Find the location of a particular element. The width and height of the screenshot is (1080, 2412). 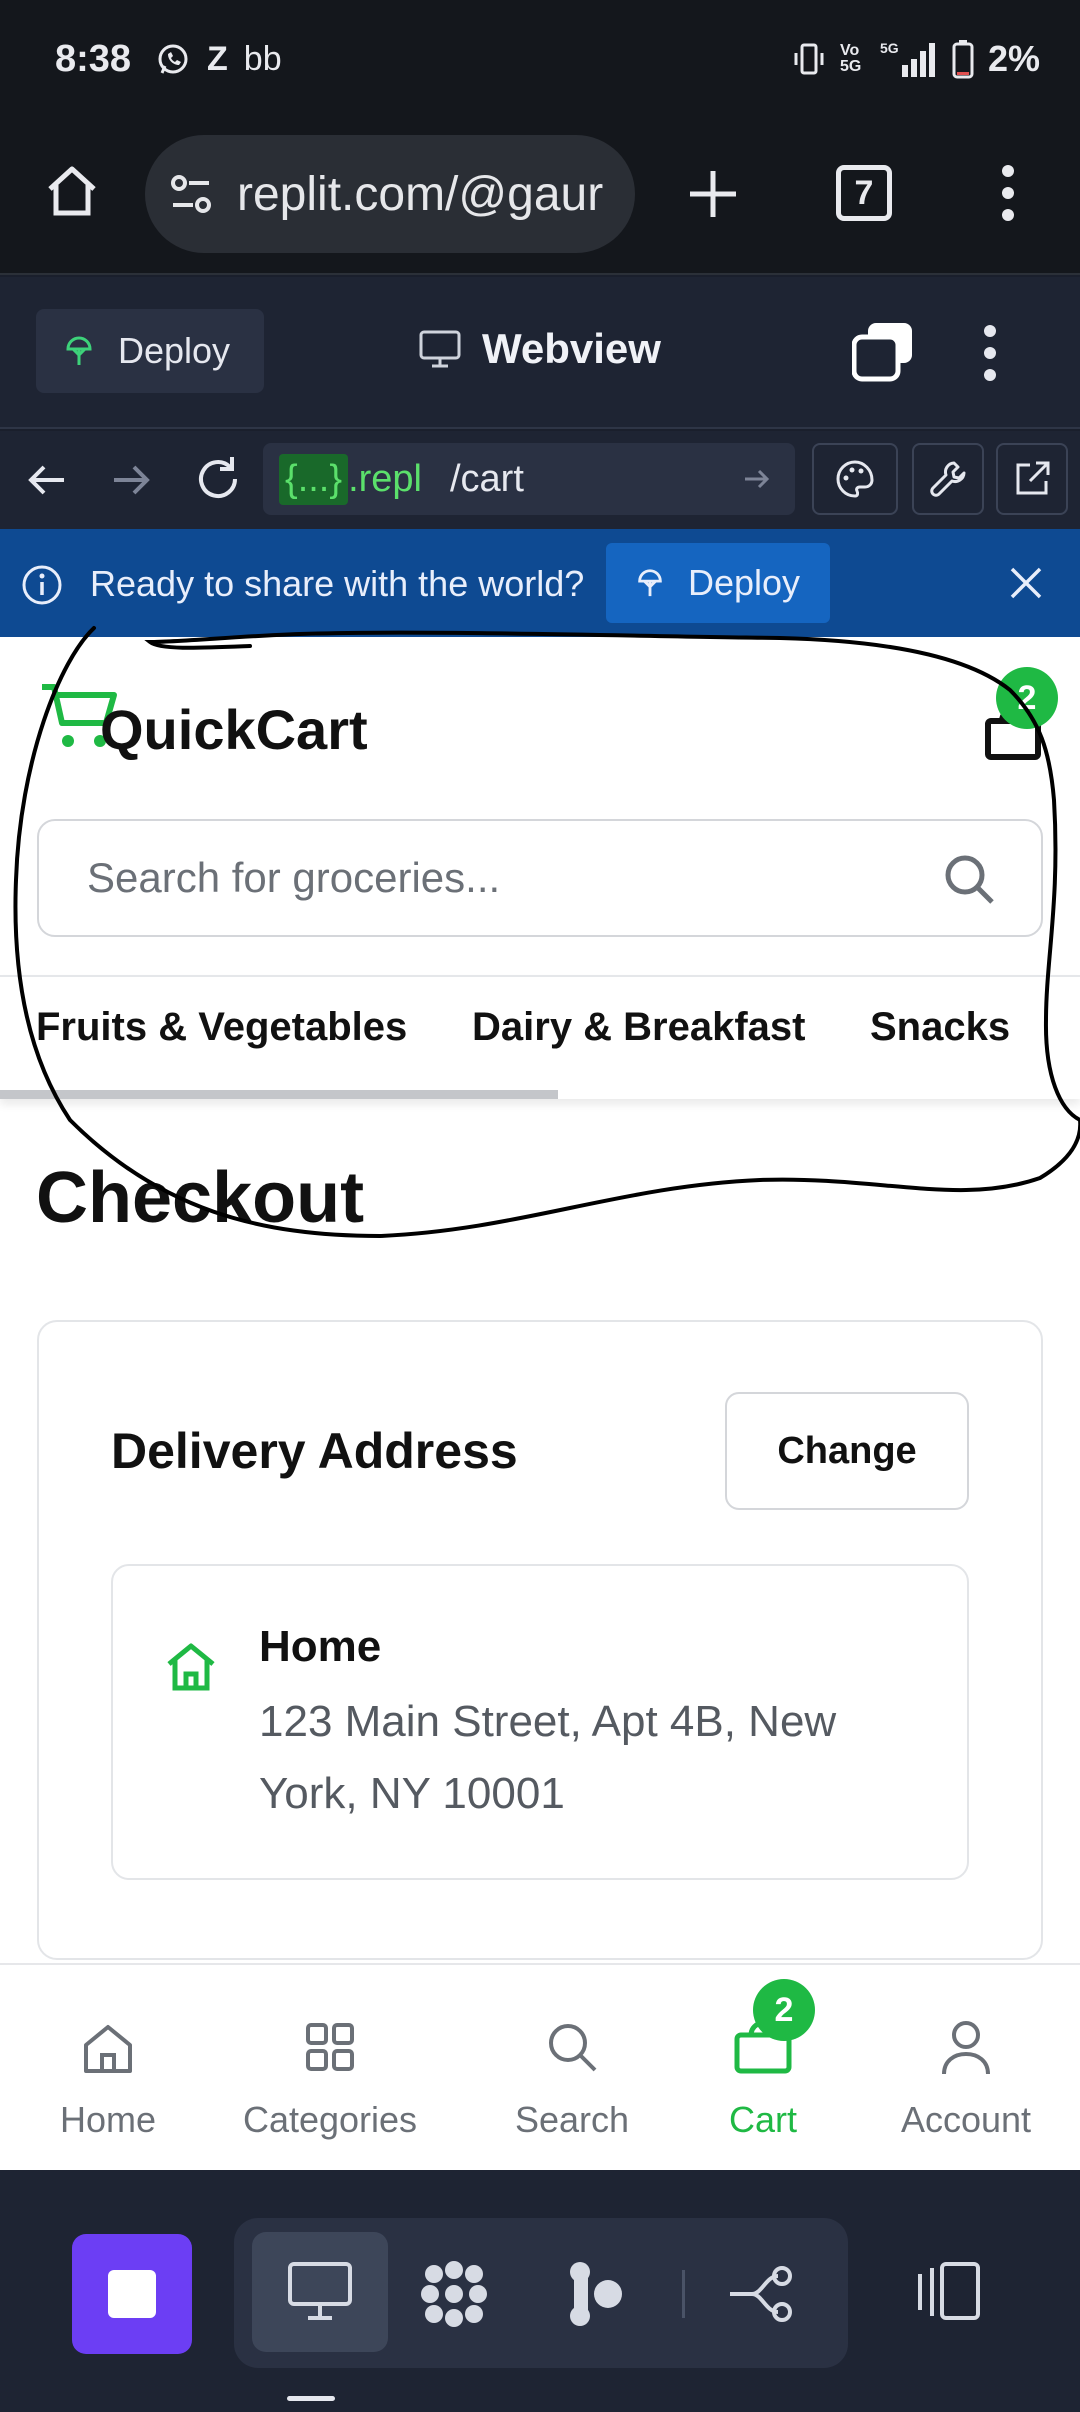

url-path: /cart is located at coordinates (486, 478).